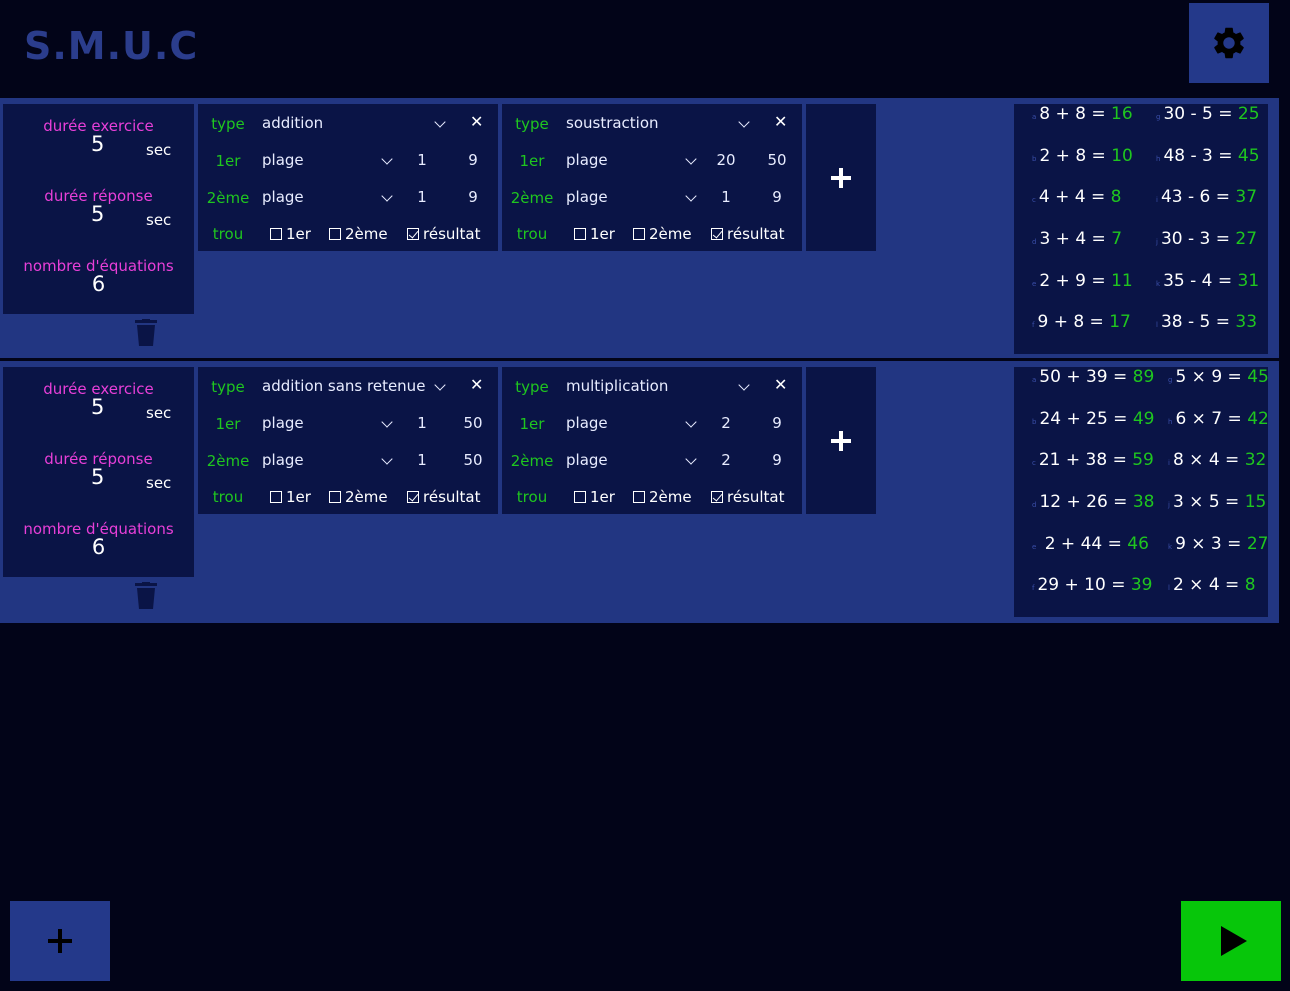 The image size is (1290, 991). Describe the element at coordinates (1255, 502) in the screenshot. I see `equation-answer: 15` at that location.